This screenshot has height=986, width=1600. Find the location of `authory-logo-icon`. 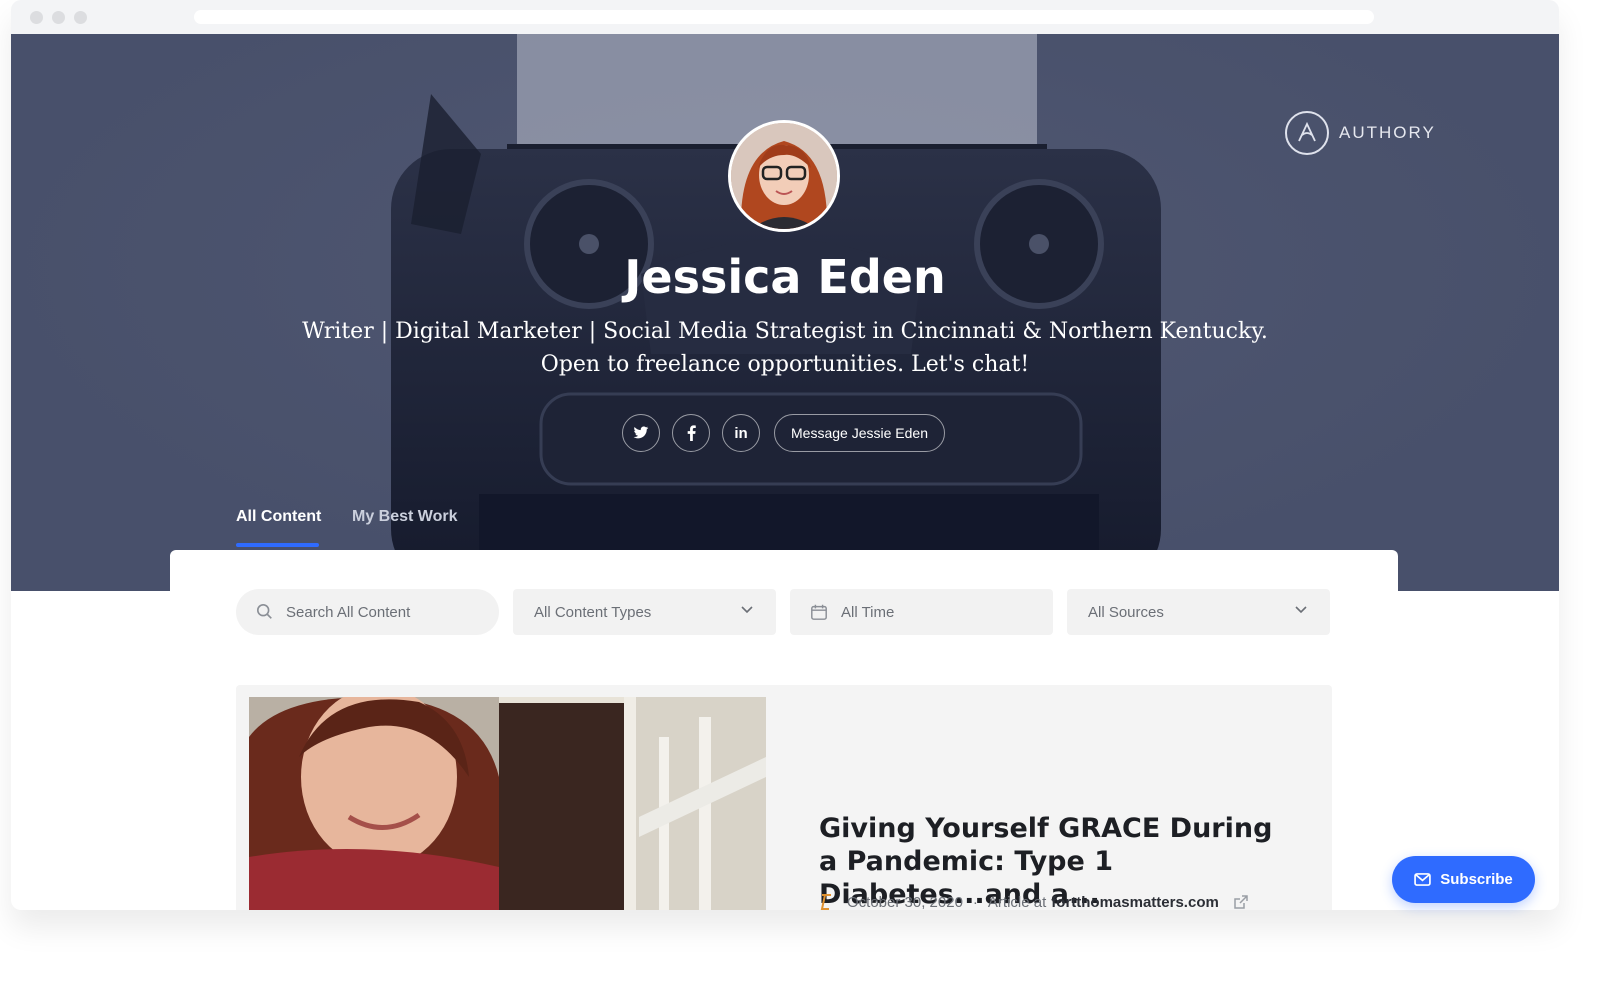

authory-logo-icon is located at coordinates (1307, 133).